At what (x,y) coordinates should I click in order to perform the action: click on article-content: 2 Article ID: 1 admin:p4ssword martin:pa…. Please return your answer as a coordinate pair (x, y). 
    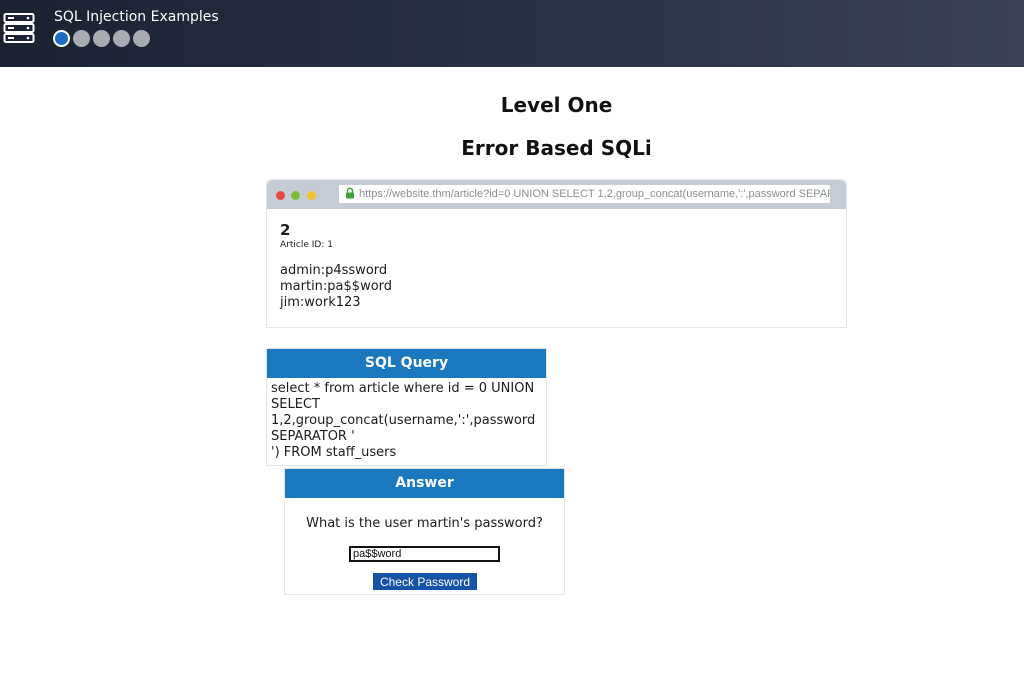
    Looking at the image, I should click on (556, 260).